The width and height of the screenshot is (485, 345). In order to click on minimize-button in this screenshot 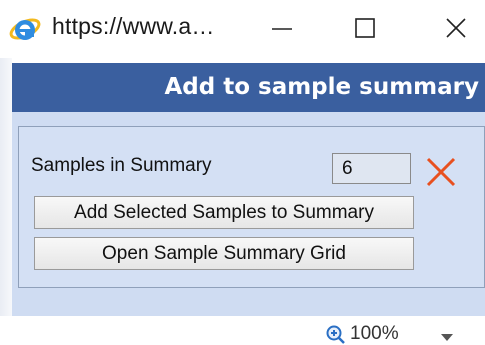, I will do `click(282, 28)`.